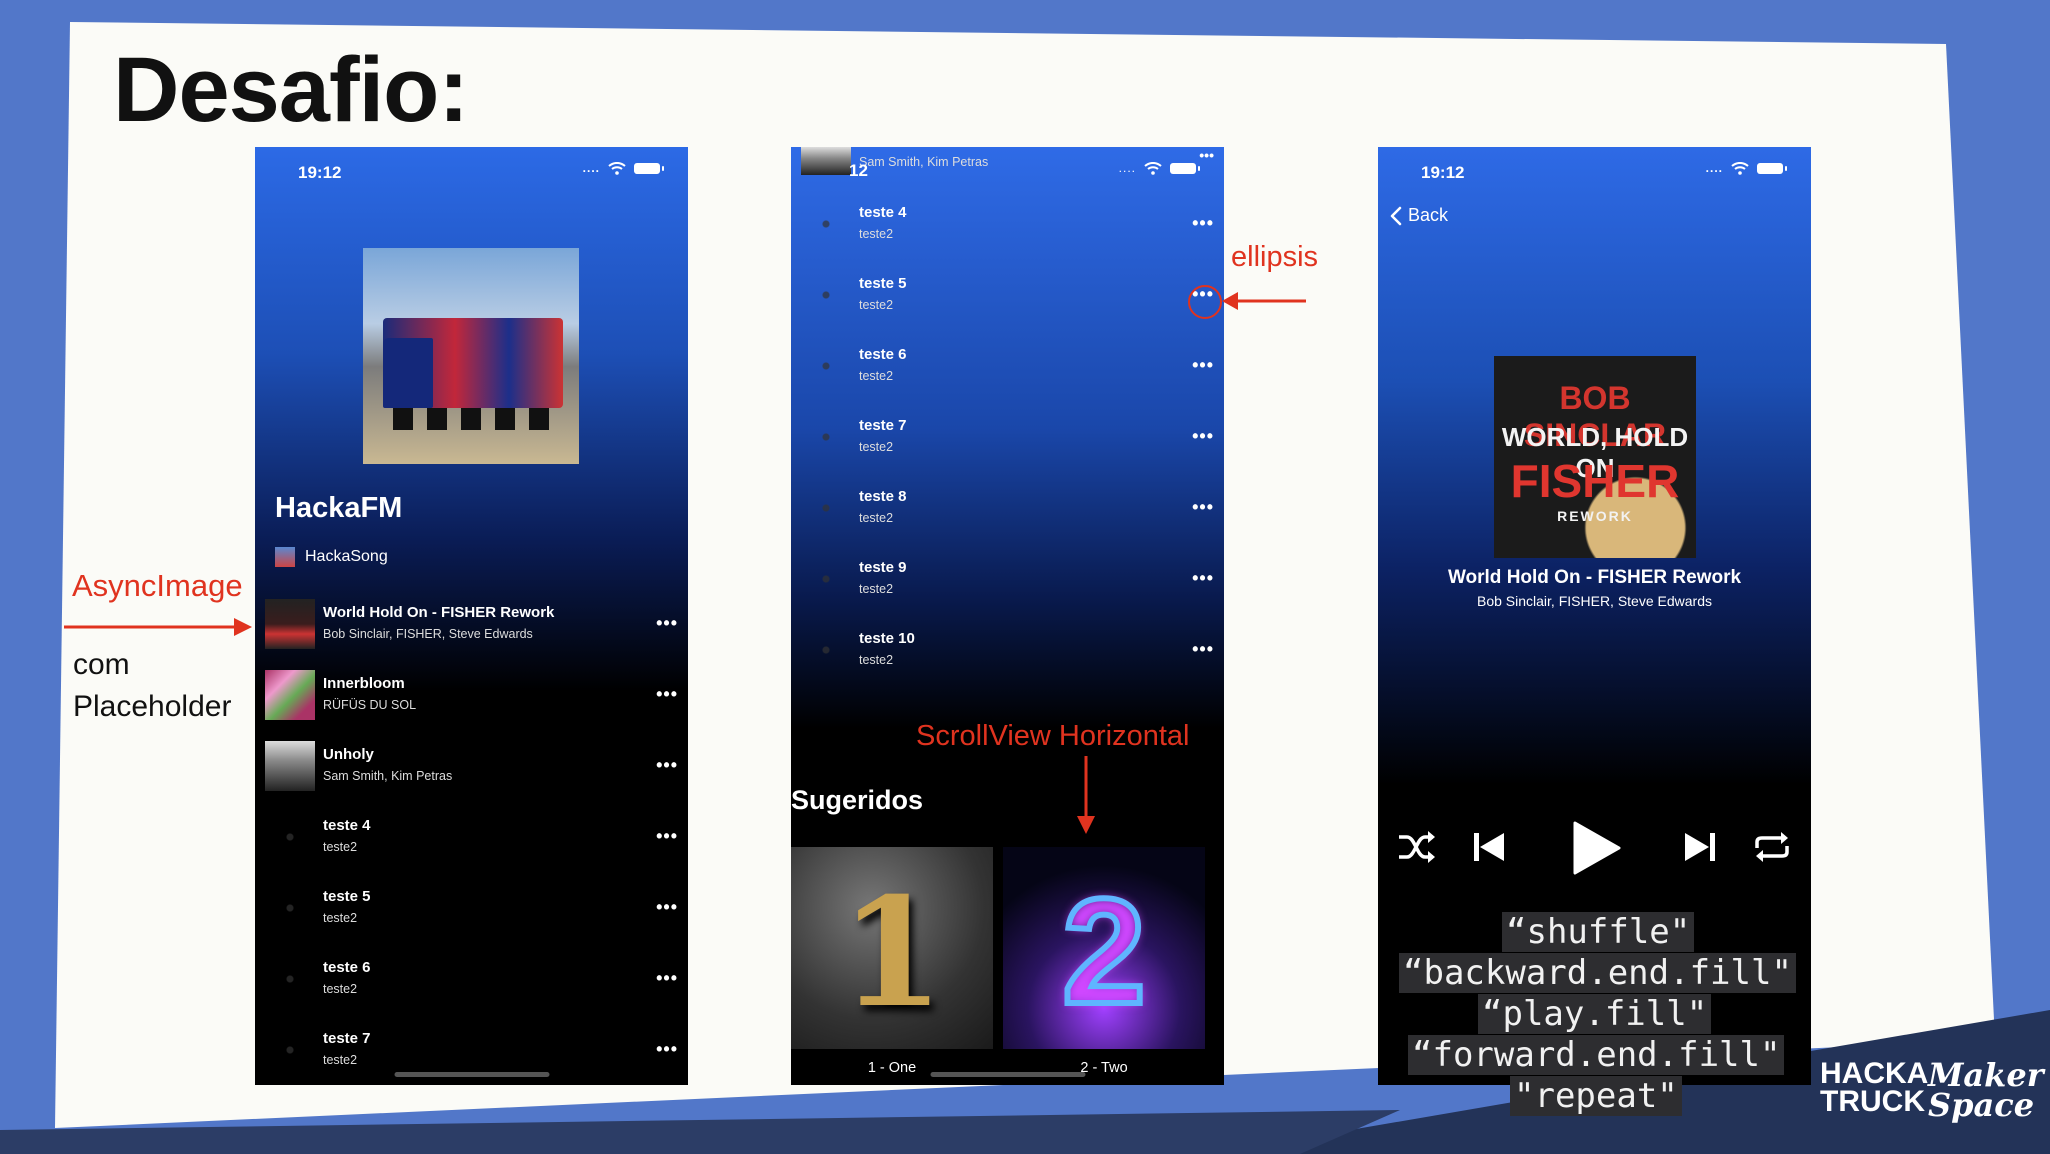 The width and height of the screenshot is (2050, 1154). What do you see at coordinates (1007, 518) in the screenshot?
I see `track-row: teste 8 teste2 •••` at bounding box center [1007, 518].